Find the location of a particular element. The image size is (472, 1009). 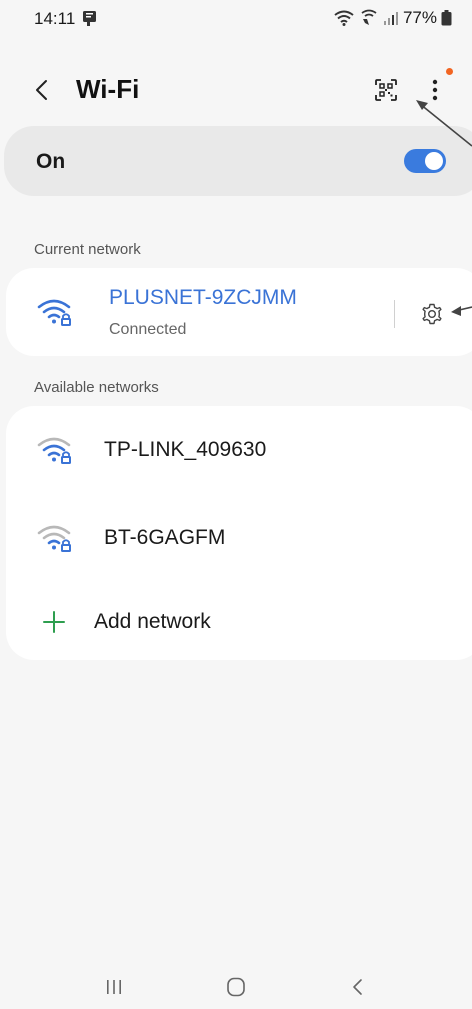

gear-icon is located at coordinates (432, 314).